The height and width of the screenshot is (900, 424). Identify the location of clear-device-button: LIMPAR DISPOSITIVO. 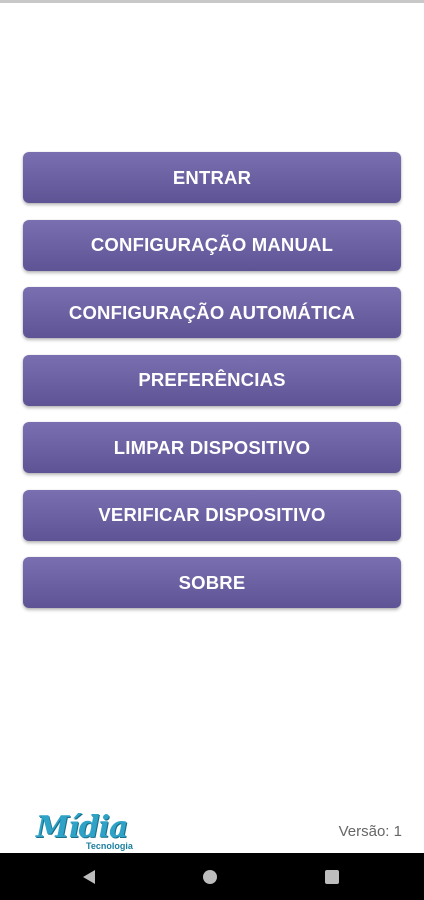
(212, 447).